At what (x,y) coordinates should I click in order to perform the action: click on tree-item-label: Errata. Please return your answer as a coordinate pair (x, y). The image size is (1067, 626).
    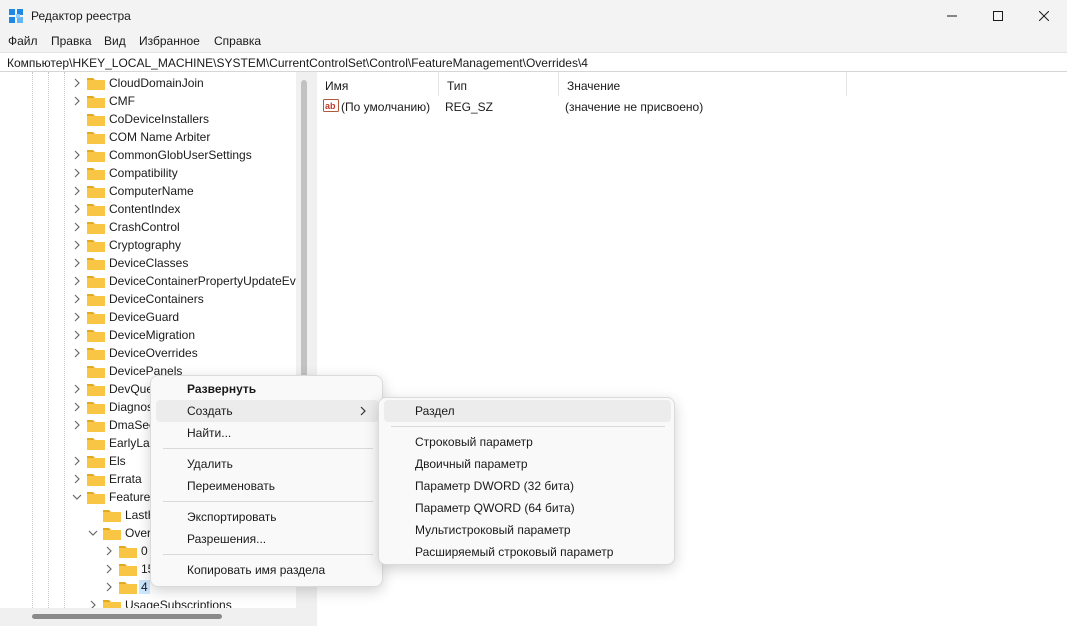
    Looking at the image, I should click on (125, 479).